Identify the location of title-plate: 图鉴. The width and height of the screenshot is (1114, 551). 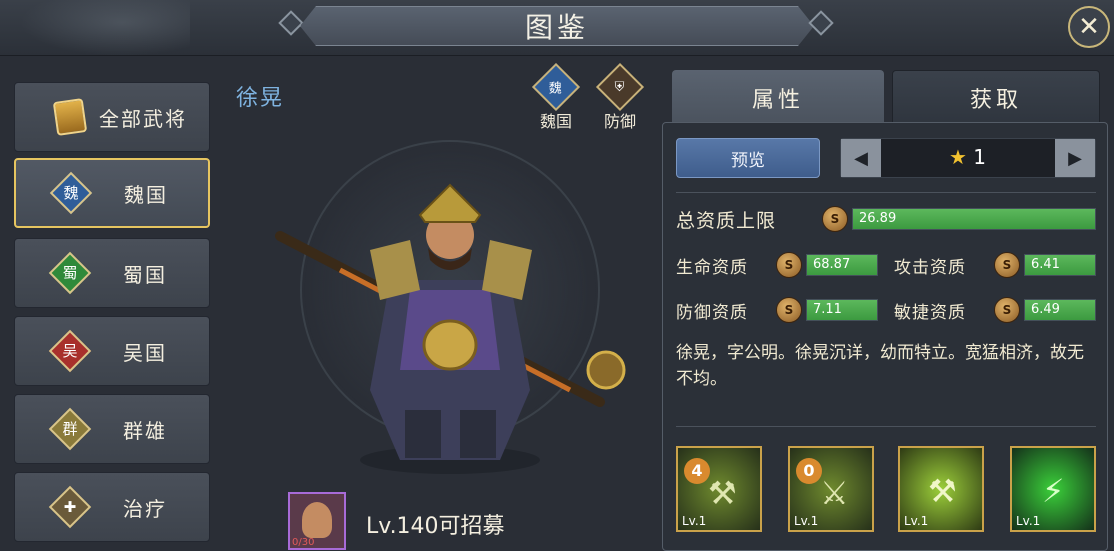
(557, 26).